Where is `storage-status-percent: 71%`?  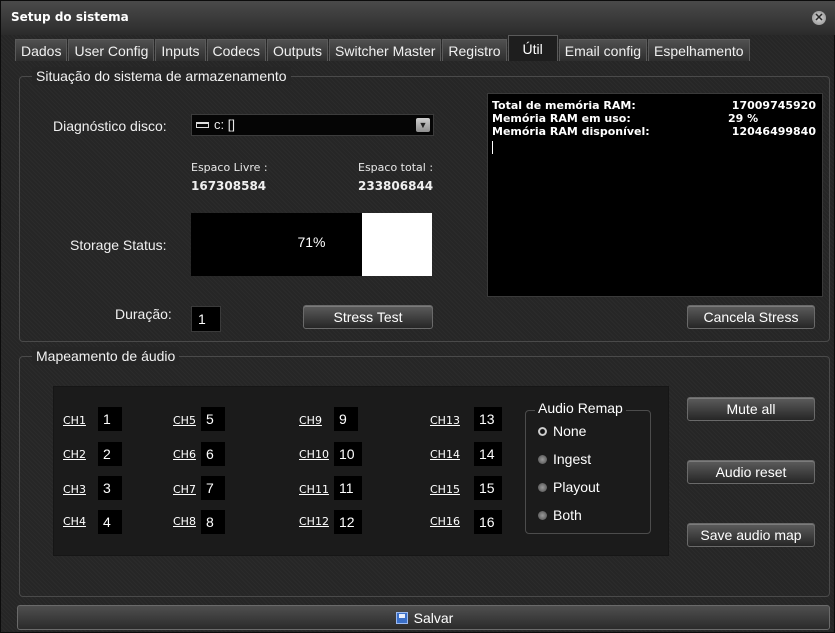
storage-status-percent: 71% is located at coordinates (311, 242).